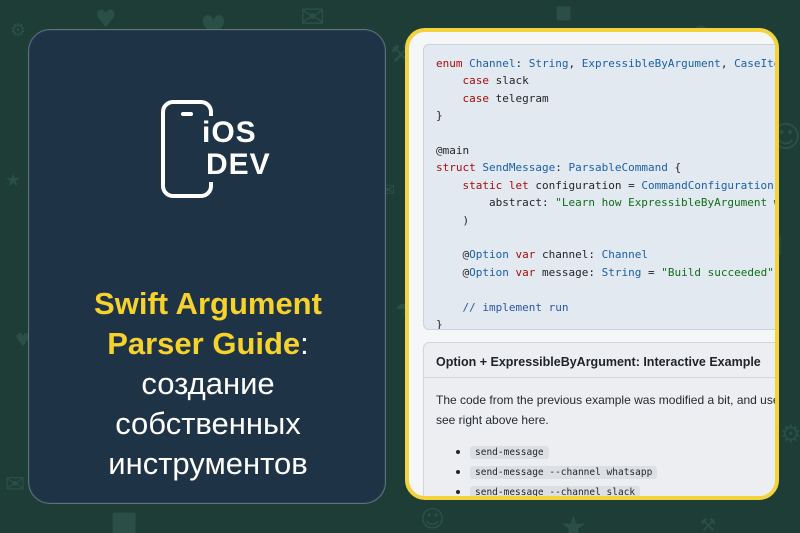 This screenshot has height=533, width=800. I want to click on command-code: send-message --channel slack, so click(555, 490).